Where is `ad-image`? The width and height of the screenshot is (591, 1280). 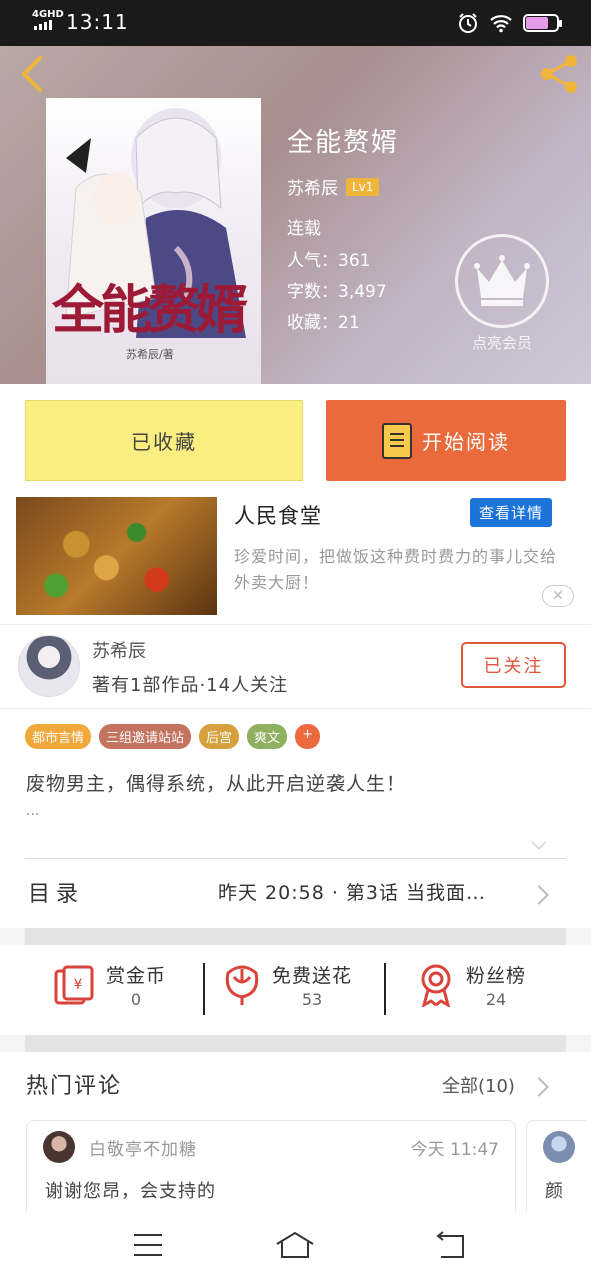 ad-image is located at coordinates (116, 556).